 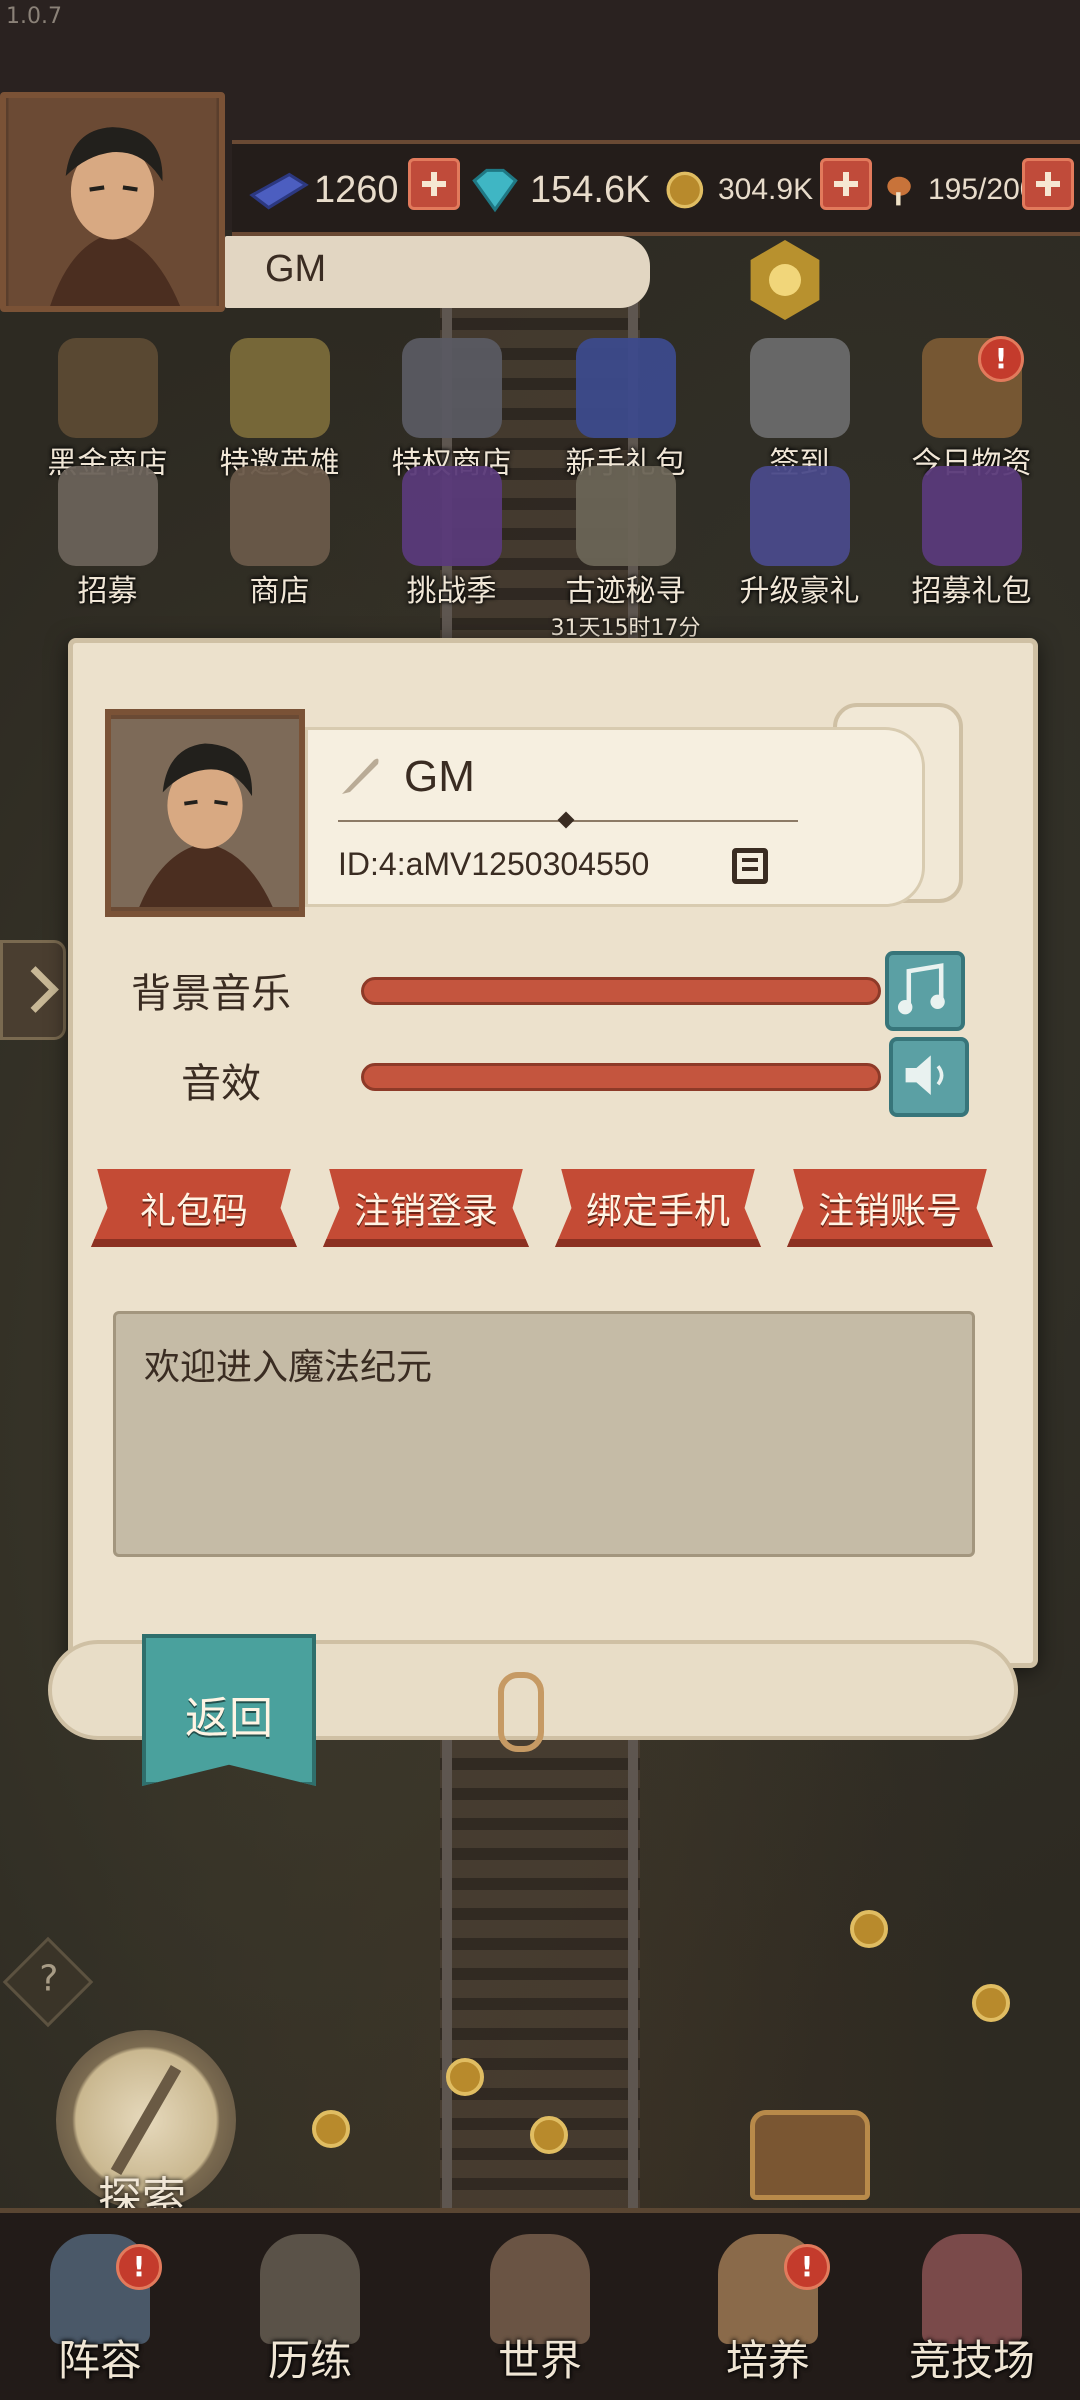 What do you see at coordinates (971, 591) in the screenshot?
I see `feature-label: 招募礼包` at bounding box center [971, 591].